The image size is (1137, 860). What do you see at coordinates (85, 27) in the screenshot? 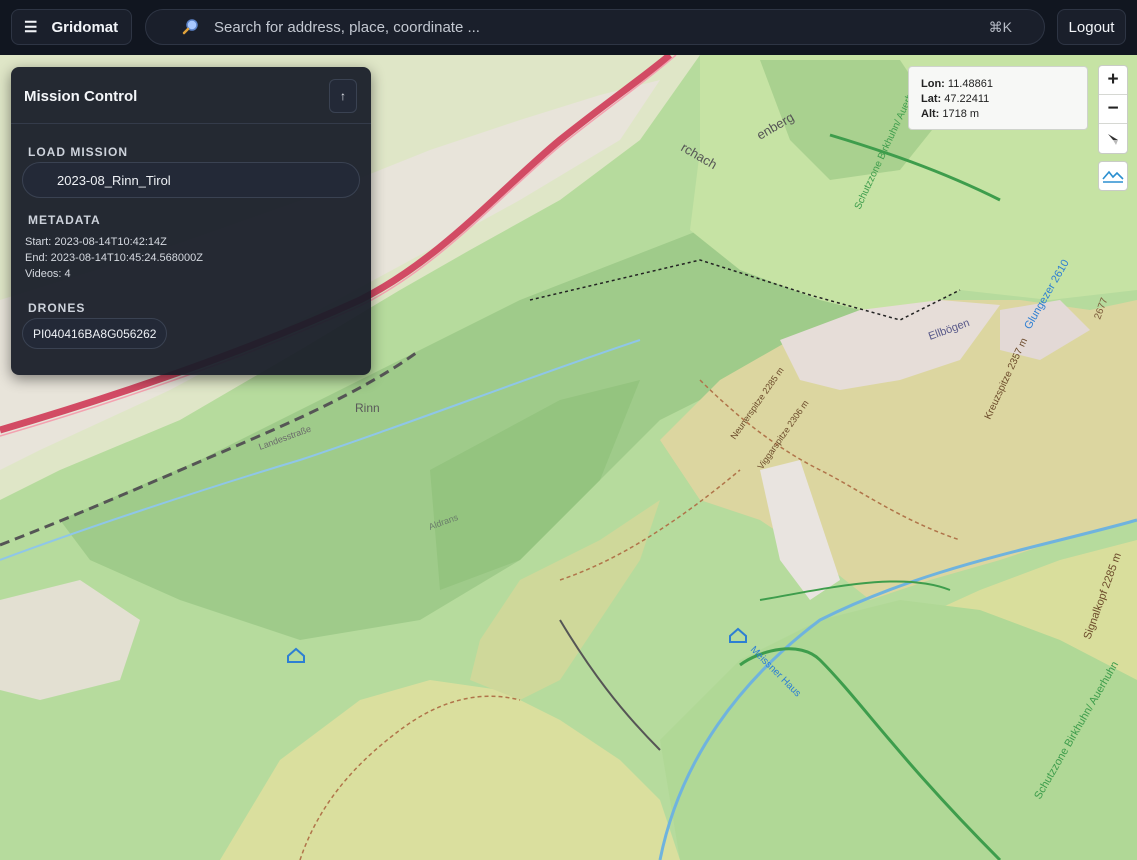
I see `app-name: Gridomat` at bounding box center [85, 27].